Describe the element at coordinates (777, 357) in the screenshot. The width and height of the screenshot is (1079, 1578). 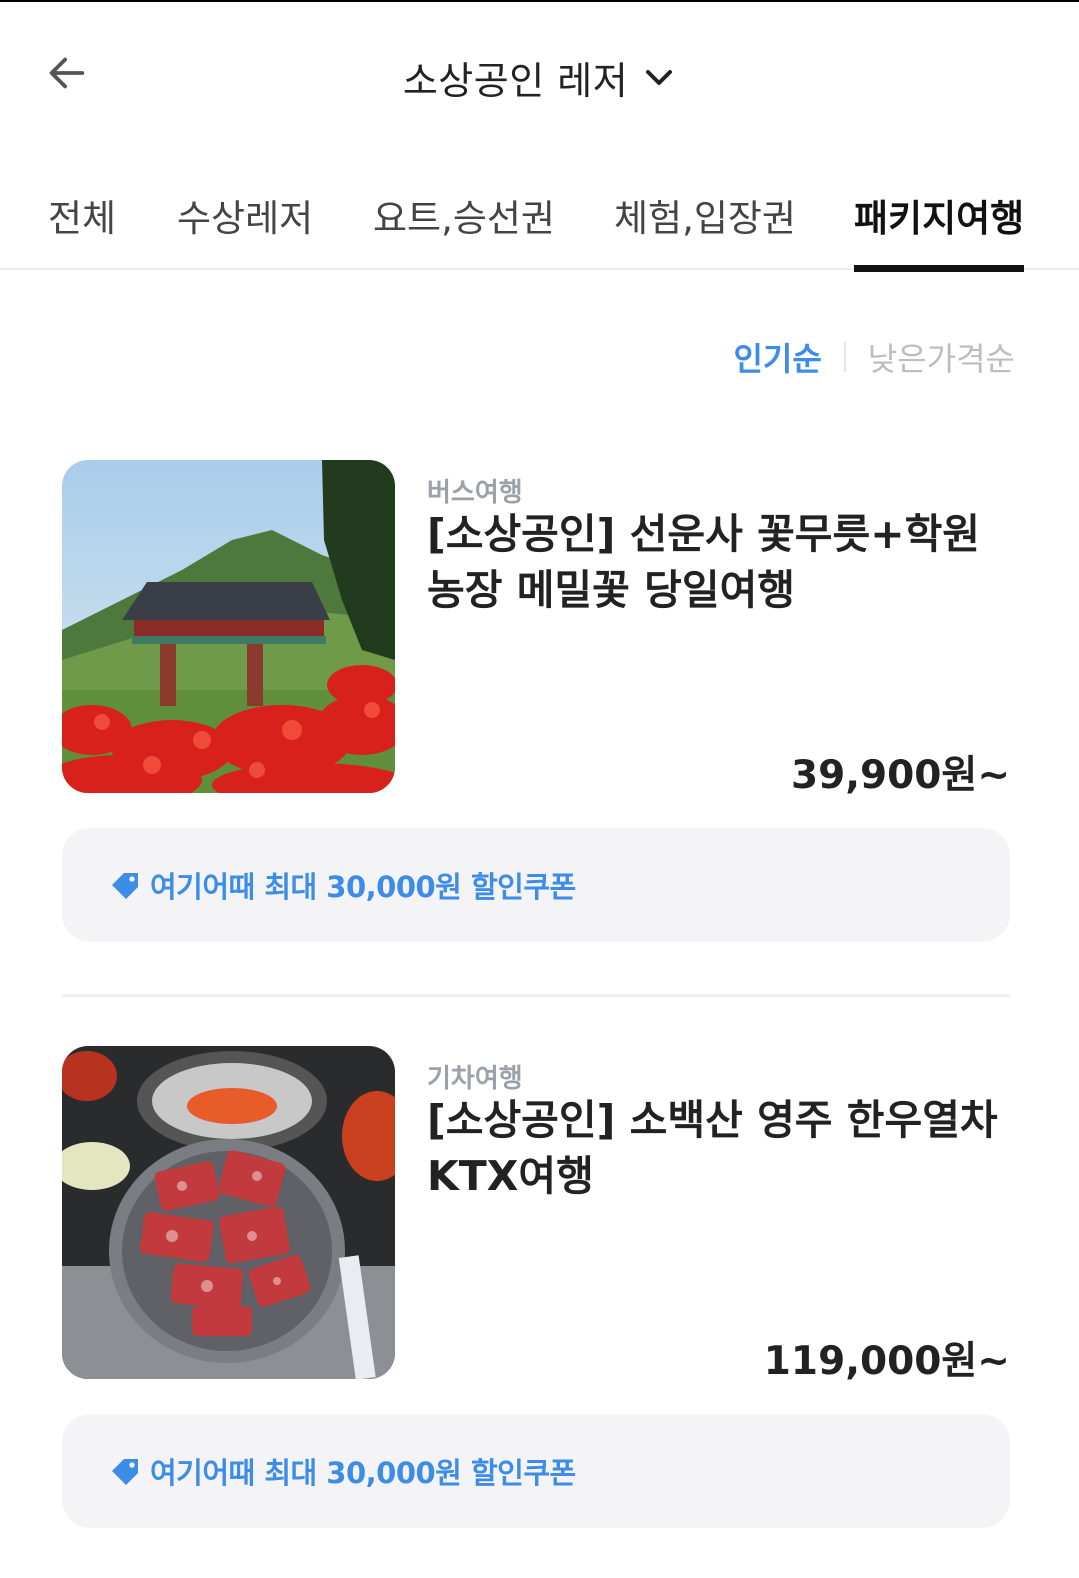
I see `sort-popular: 인기순` at that location.